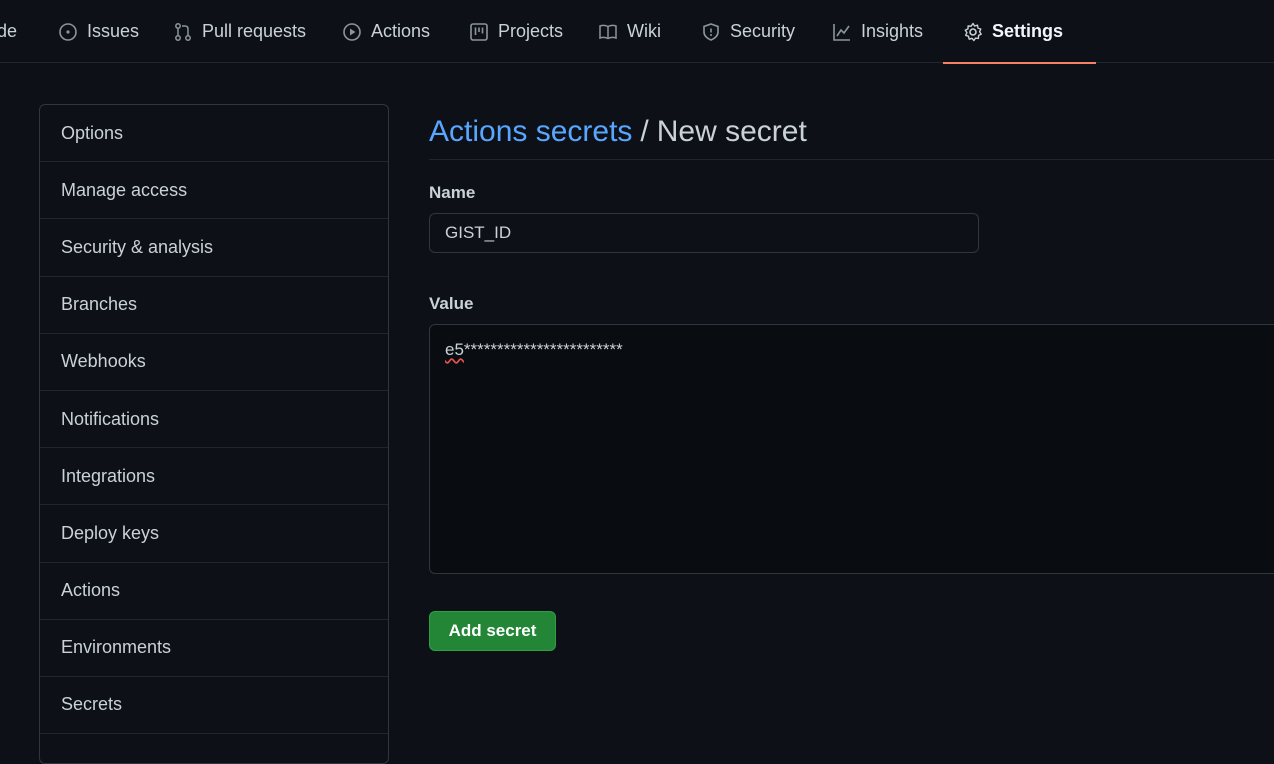  Describe the element at coordinates (214, 706) in the screenshot. I see `sidebar-item-secrets: Secrets` at that location.